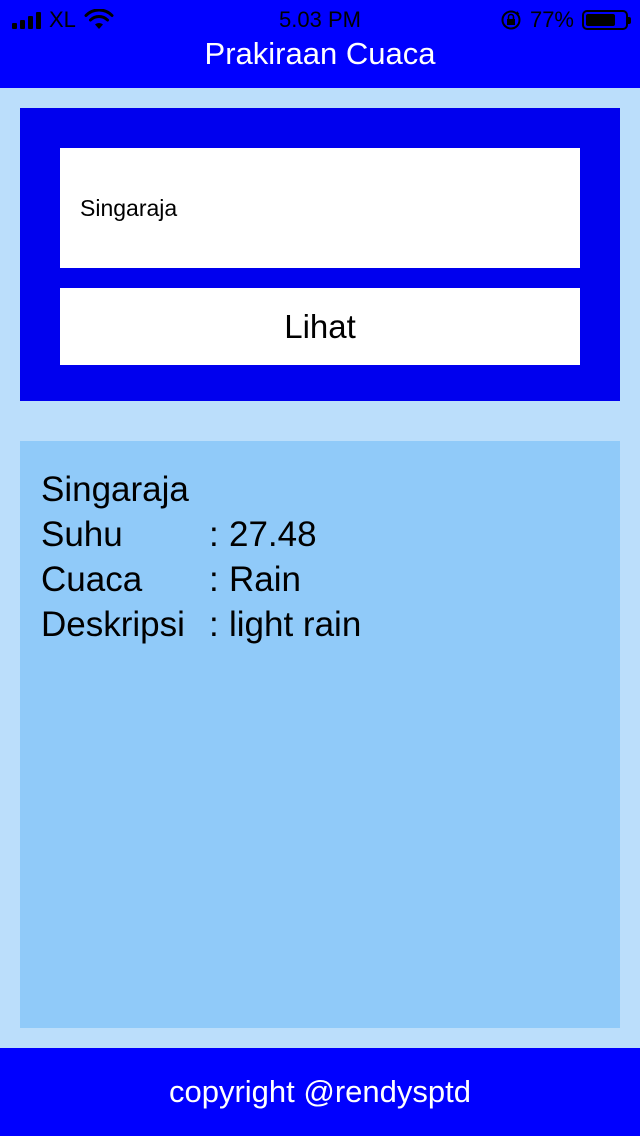 Image resolution: width=640 pixels, height=1136 pixels. Describe the element at coordinates (551, 19) in the screenshot. I see `battery-percentage: 77%` at that location.